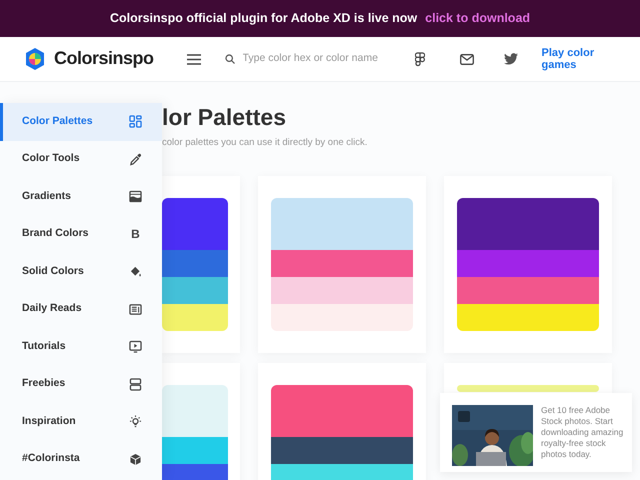 The image size is (640, 480). What do you see at coordinates (135, 159) in the screenshot?
I see `eyedropper-icon` at bounding box center [135, 159].